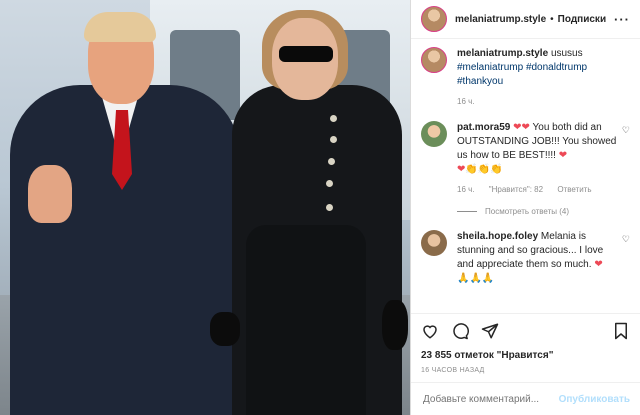 The width and height of the screenshot is (640, 415). I want to click on caption-author-avatar, so click(434, 60).